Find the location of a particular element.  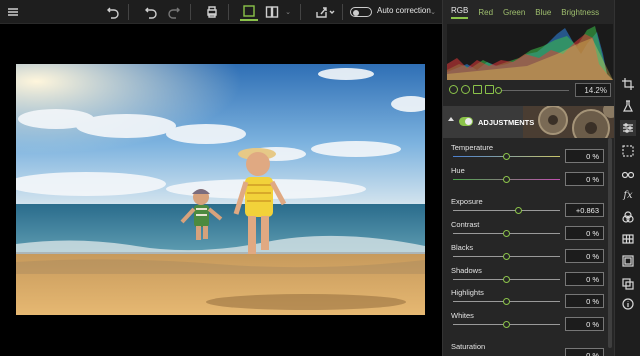

adjustments-header: ADJUSTMENTS is located at coordinates (529, 122).